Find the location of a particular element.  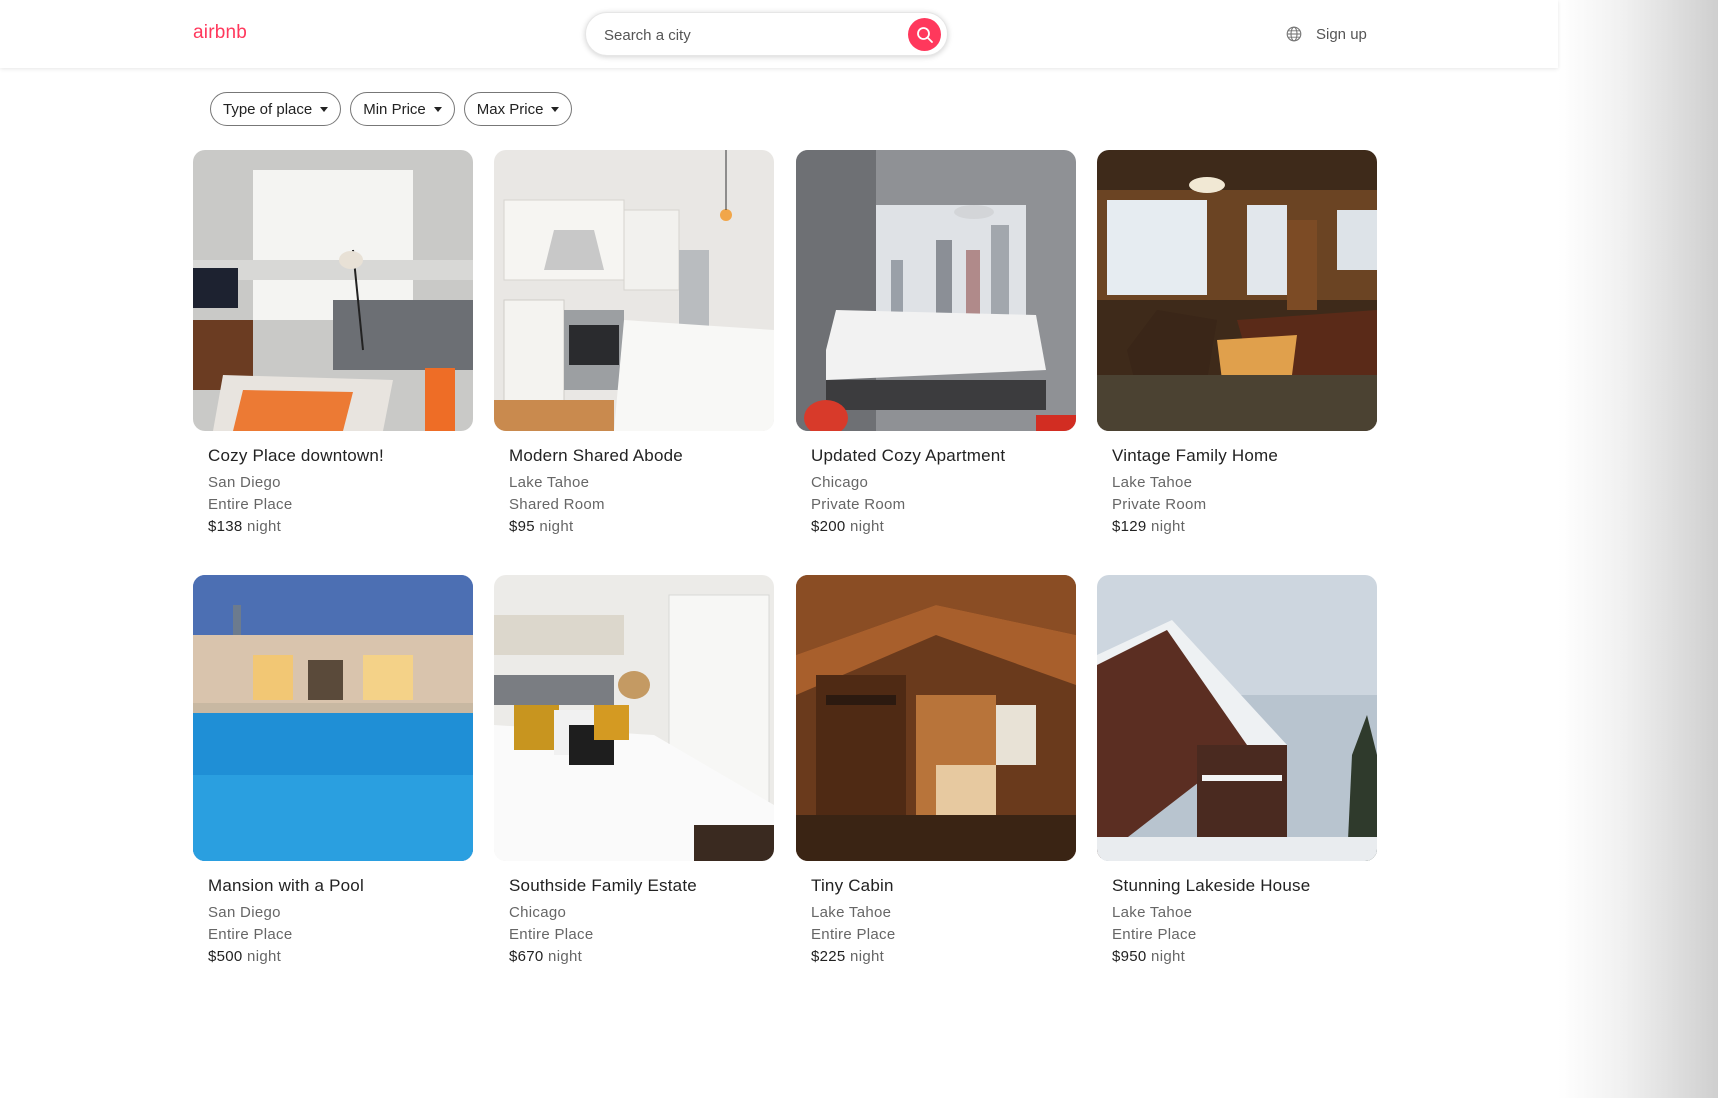

price-amount: $129 is located at coordinates (1129, 526).